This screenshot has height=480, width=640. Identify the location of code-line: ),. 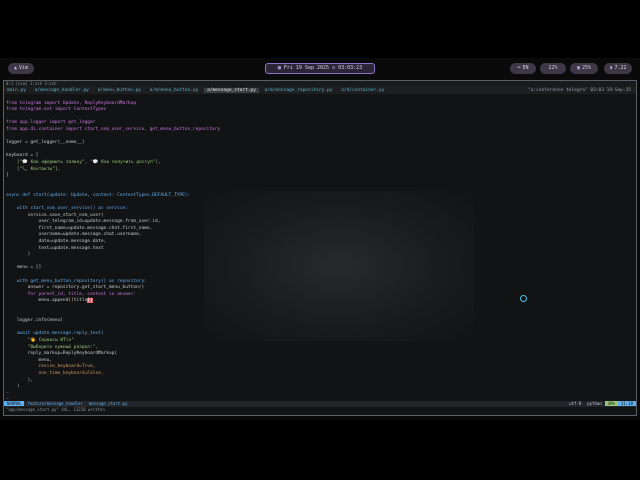
(20, 380).